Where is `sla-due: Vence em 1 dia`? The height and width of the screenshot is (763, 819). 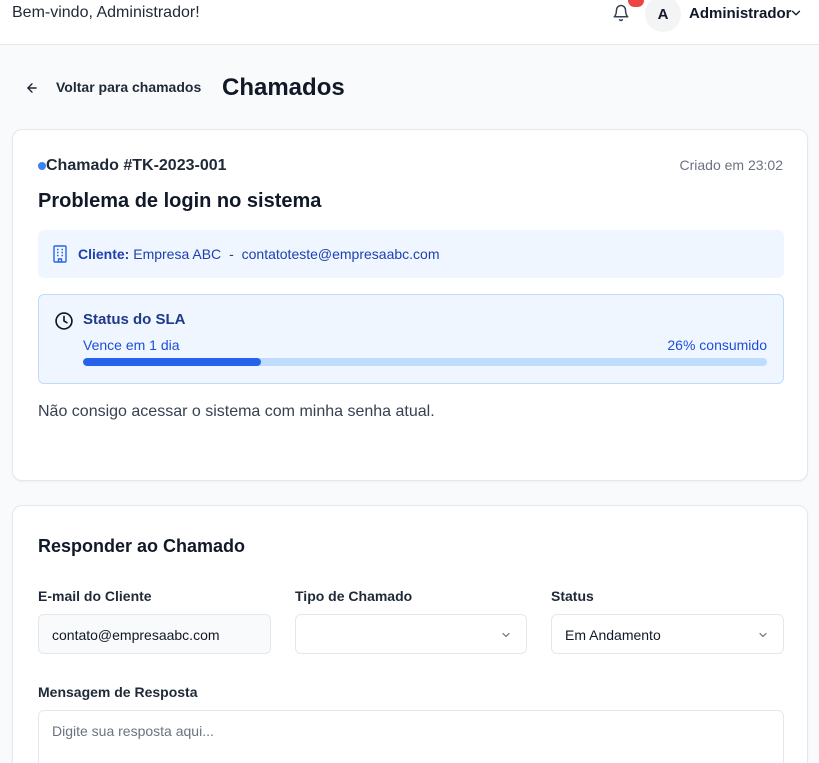 sla-due: Vence em 1 dia is located at coordinates (131, 345).